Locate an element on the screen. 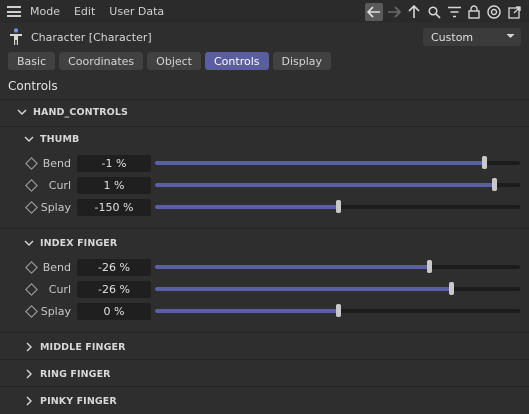  character-figure-icon is located at coordinates (16, 36).